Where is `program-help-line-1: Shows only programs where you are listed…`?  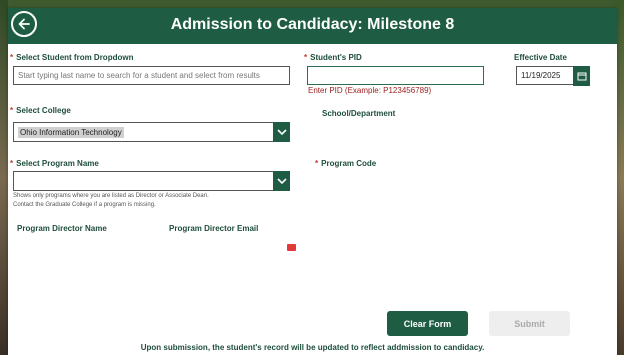 program-help-line-1: Shows only programs where you are listed… is located at coordinates (111, 196).